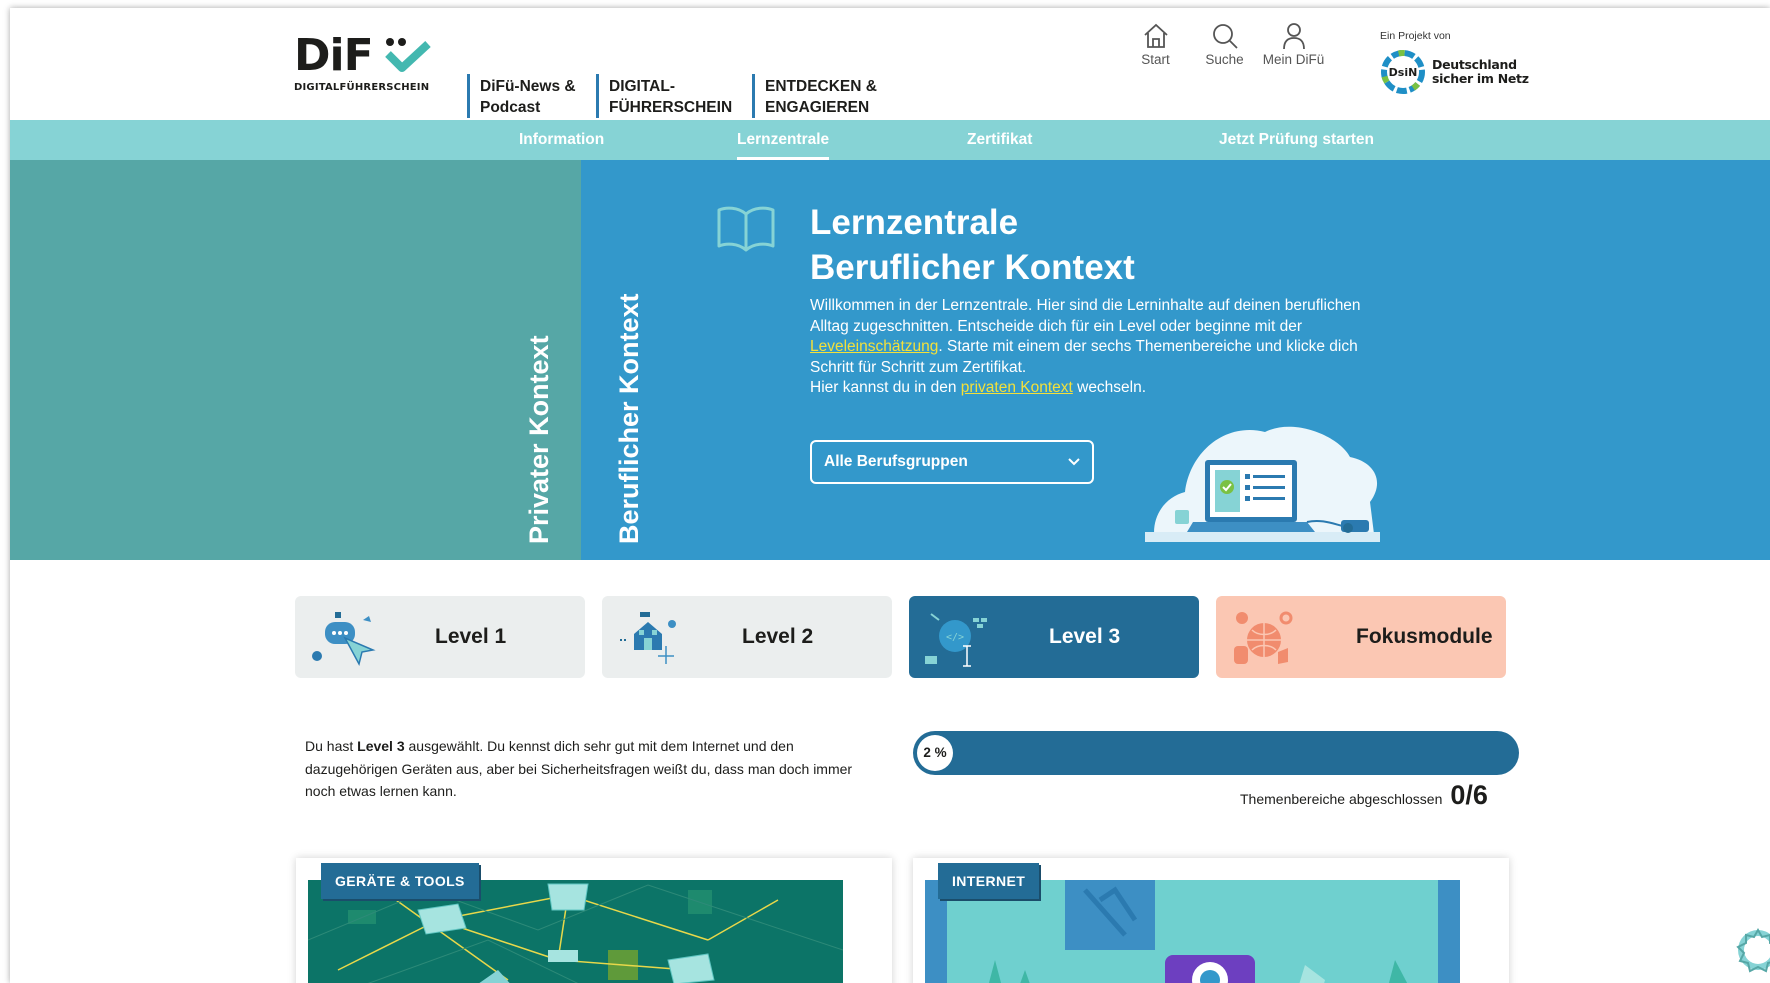 This screenshot has height=983, width=1770. I want to click on business-context-tab: Beruflicher Kontext, so click(629, 418).